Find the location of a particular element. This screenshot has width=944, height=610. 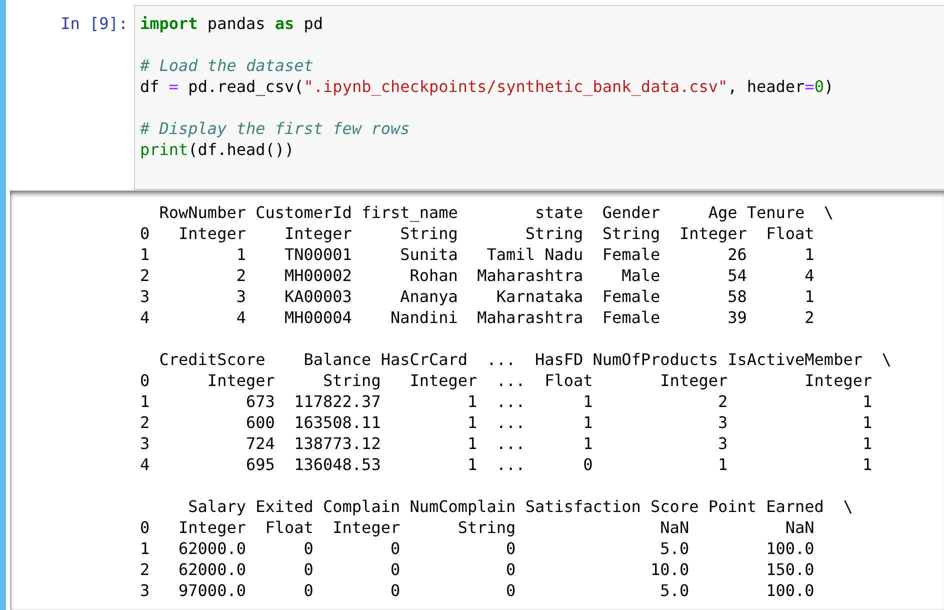

output-line: CreditScore Balance HasCrCard ... HasFD NumOfProducts IsActiveMember \ is located at coordinates (525, 359).